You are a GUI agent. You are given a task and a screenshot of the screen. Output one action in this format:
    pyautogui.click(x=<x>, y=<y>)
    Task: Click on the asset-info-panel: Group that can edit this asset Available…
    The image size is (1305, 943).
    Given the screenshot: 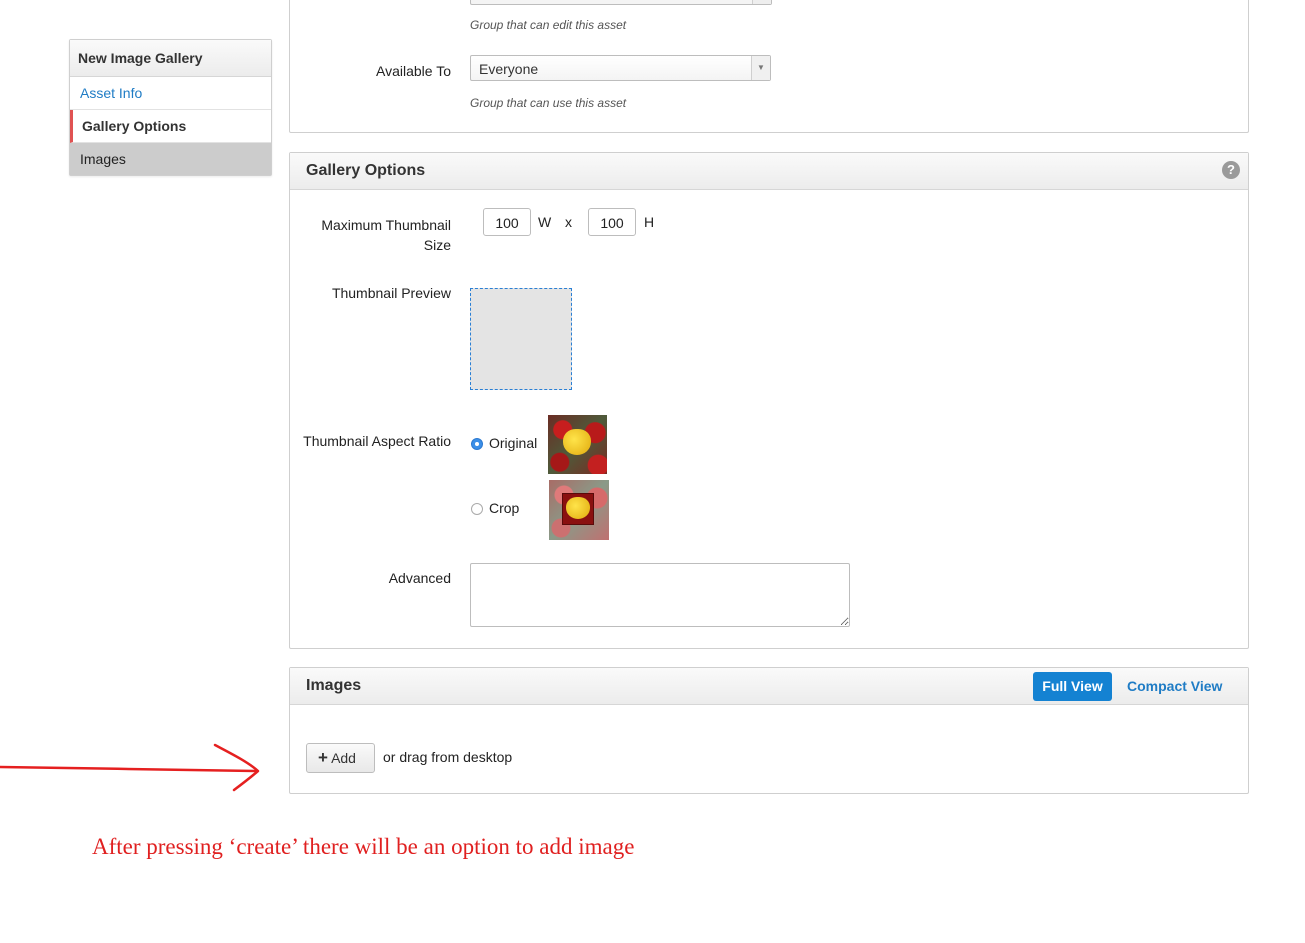 What is the action you would take?
    pyautogui.click(x=769, y=66)
    